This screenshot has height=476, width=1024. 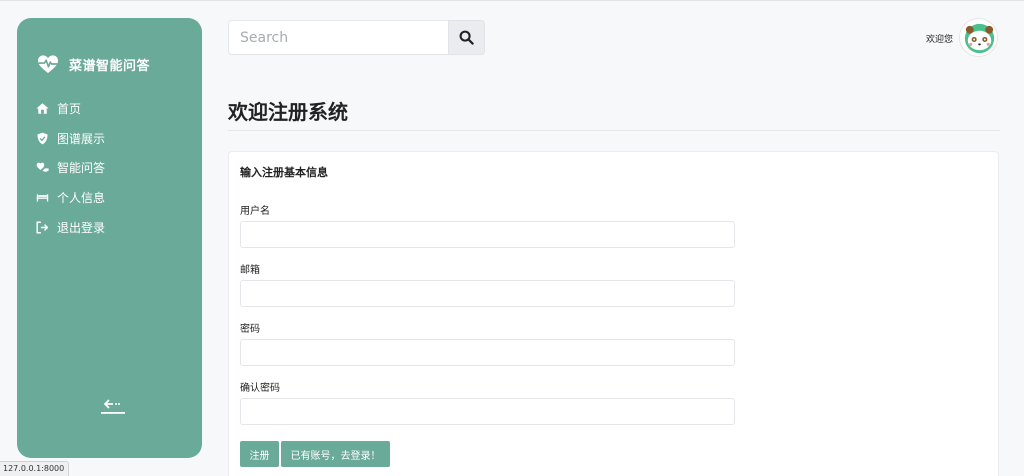 I want to click on window-top-border, so click(x=512, y=0).